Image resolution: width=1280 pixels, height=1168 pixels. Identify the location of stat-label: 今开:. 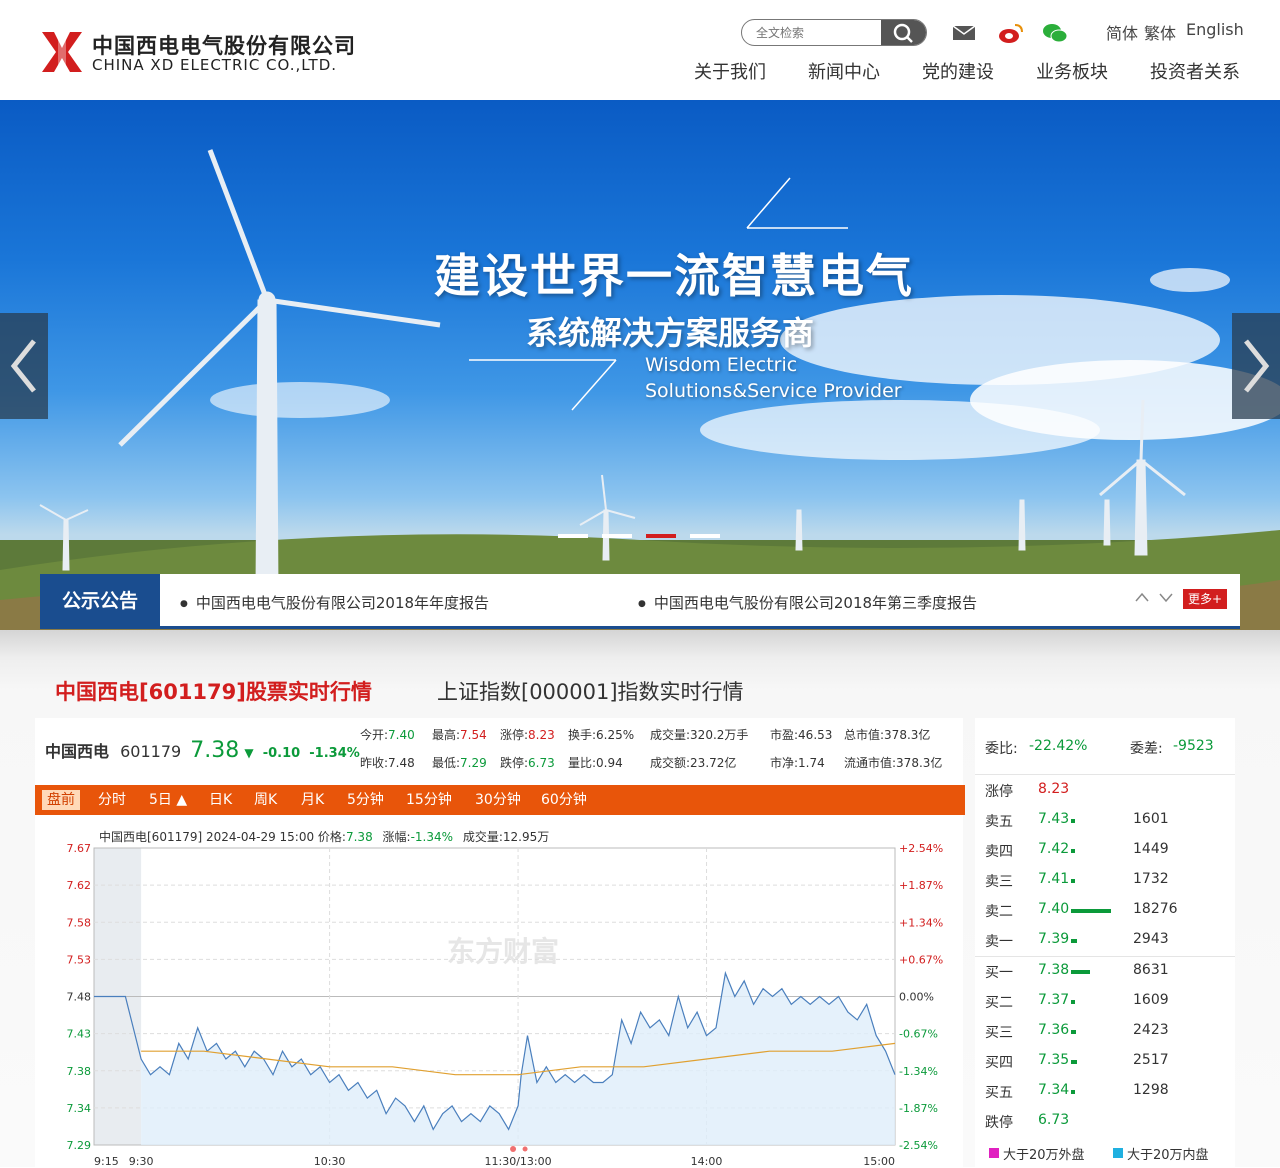
(374, 735).